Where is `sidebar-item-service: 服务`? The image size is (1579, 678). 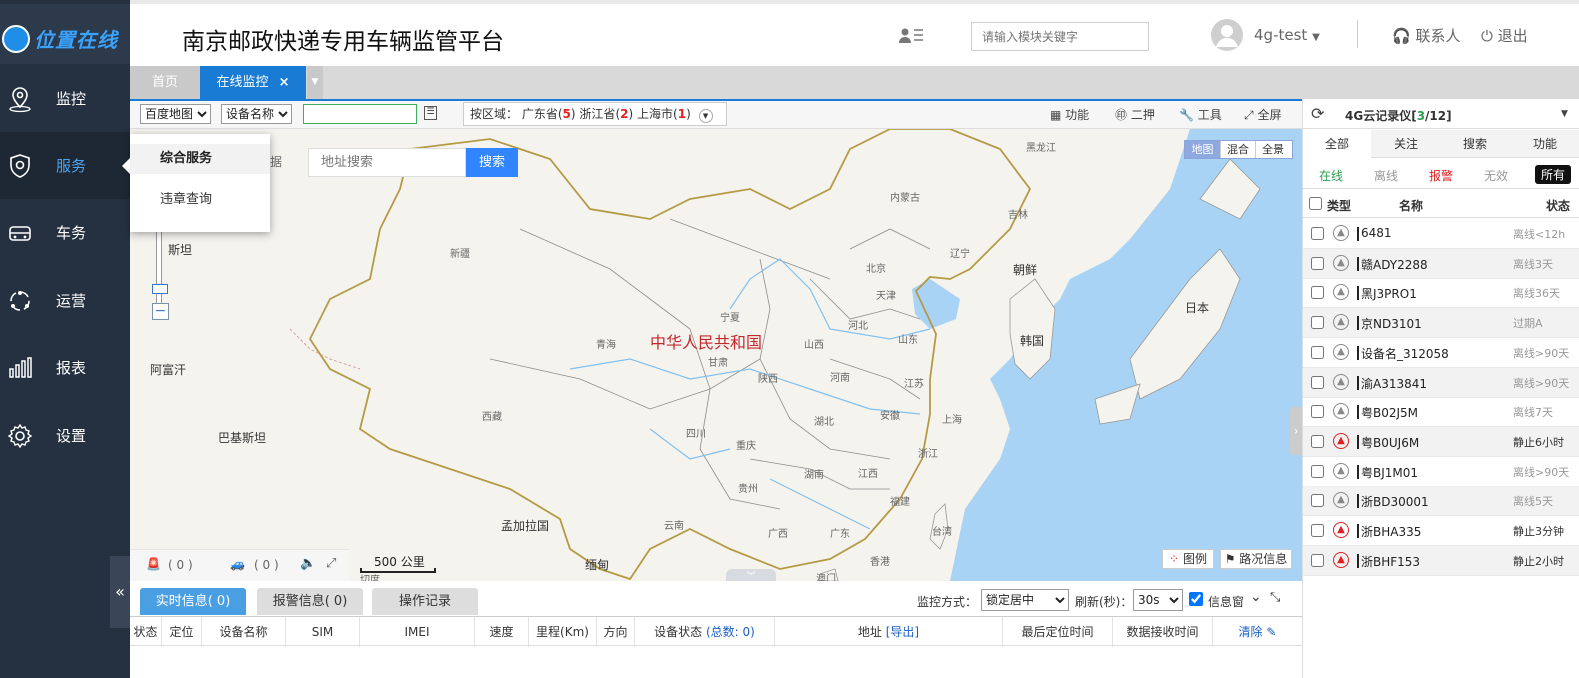 sidebar-item-service: 服务 is located at coordinates (65, 165).